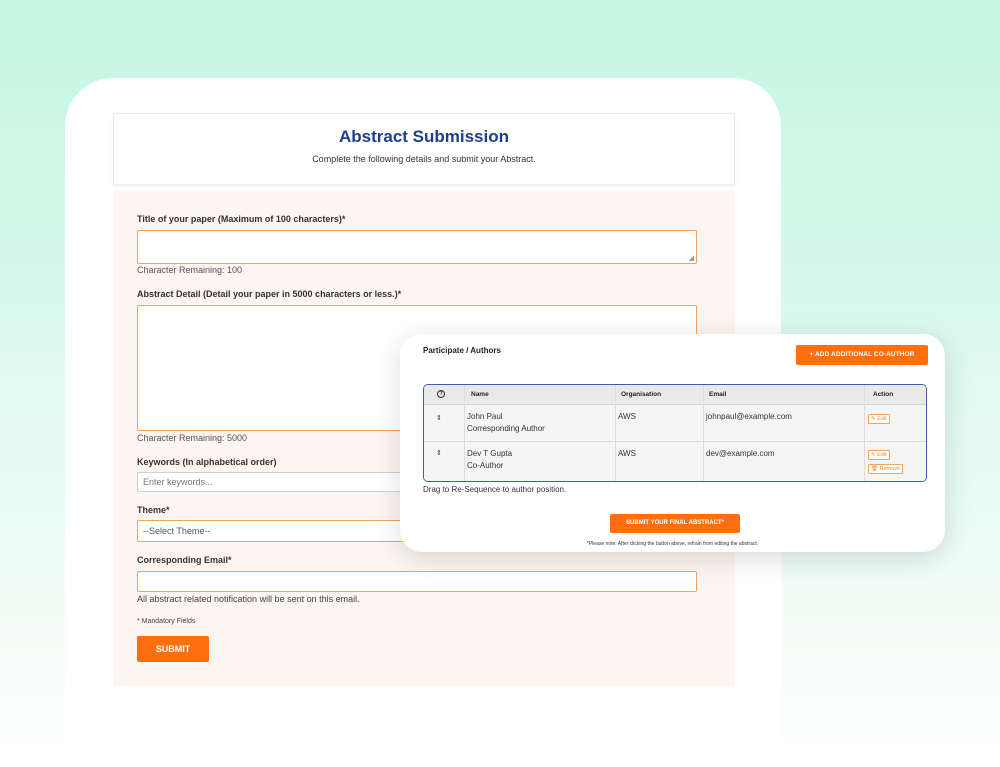  I want to click on email-field, so click(417, 581).